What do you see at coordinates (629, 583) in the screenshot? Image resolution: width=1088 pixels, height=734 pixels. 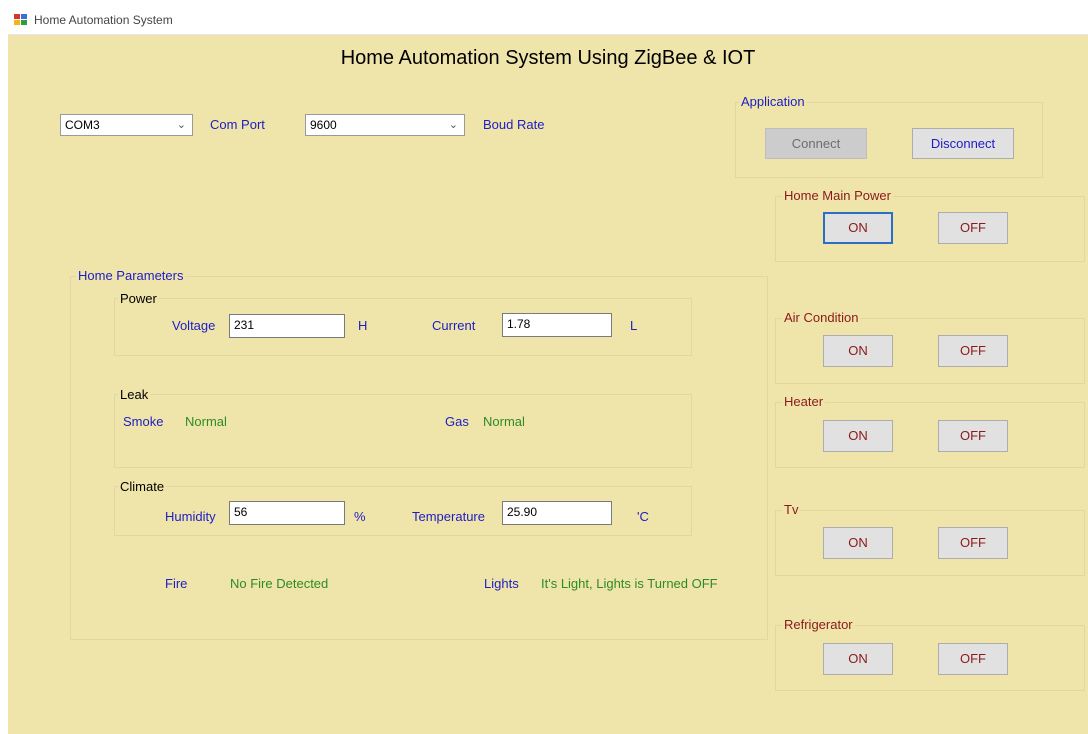 I see `lights-status: It's Light, Lights is Turned OFF` at bounding box center [629, 583].